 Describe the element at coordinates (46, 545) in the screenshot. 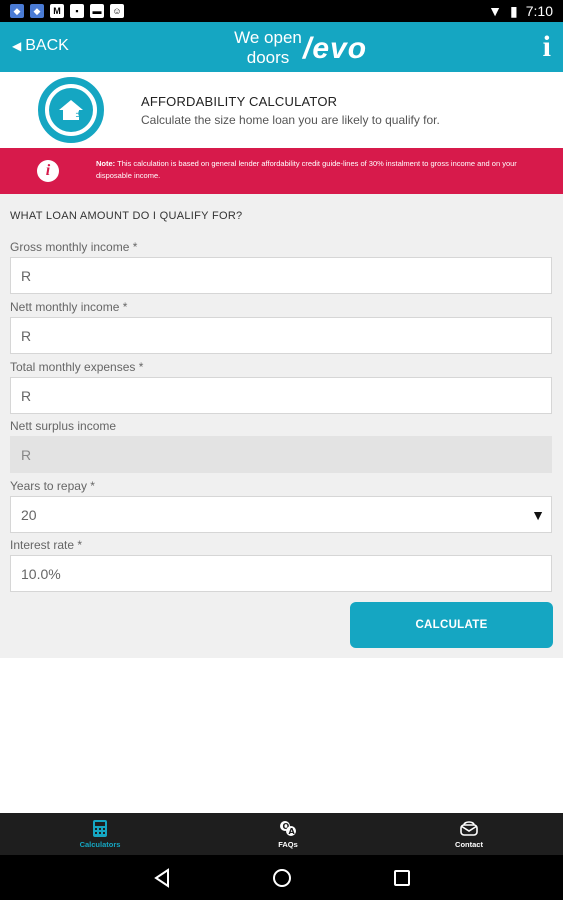

I see `interest-label: Interest rate *` at that location.